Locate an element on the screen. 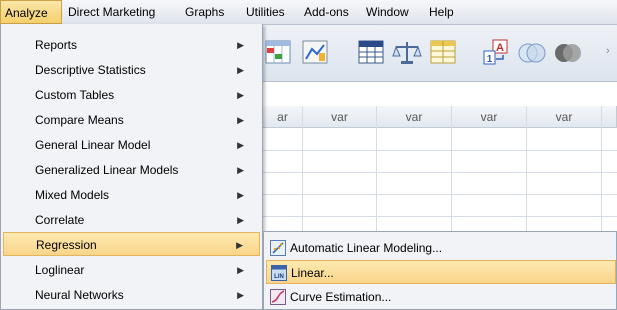 The image size is (617, 310). menu-item-loglinear: Loglinear ▶ is located at coordinates (131, 270).